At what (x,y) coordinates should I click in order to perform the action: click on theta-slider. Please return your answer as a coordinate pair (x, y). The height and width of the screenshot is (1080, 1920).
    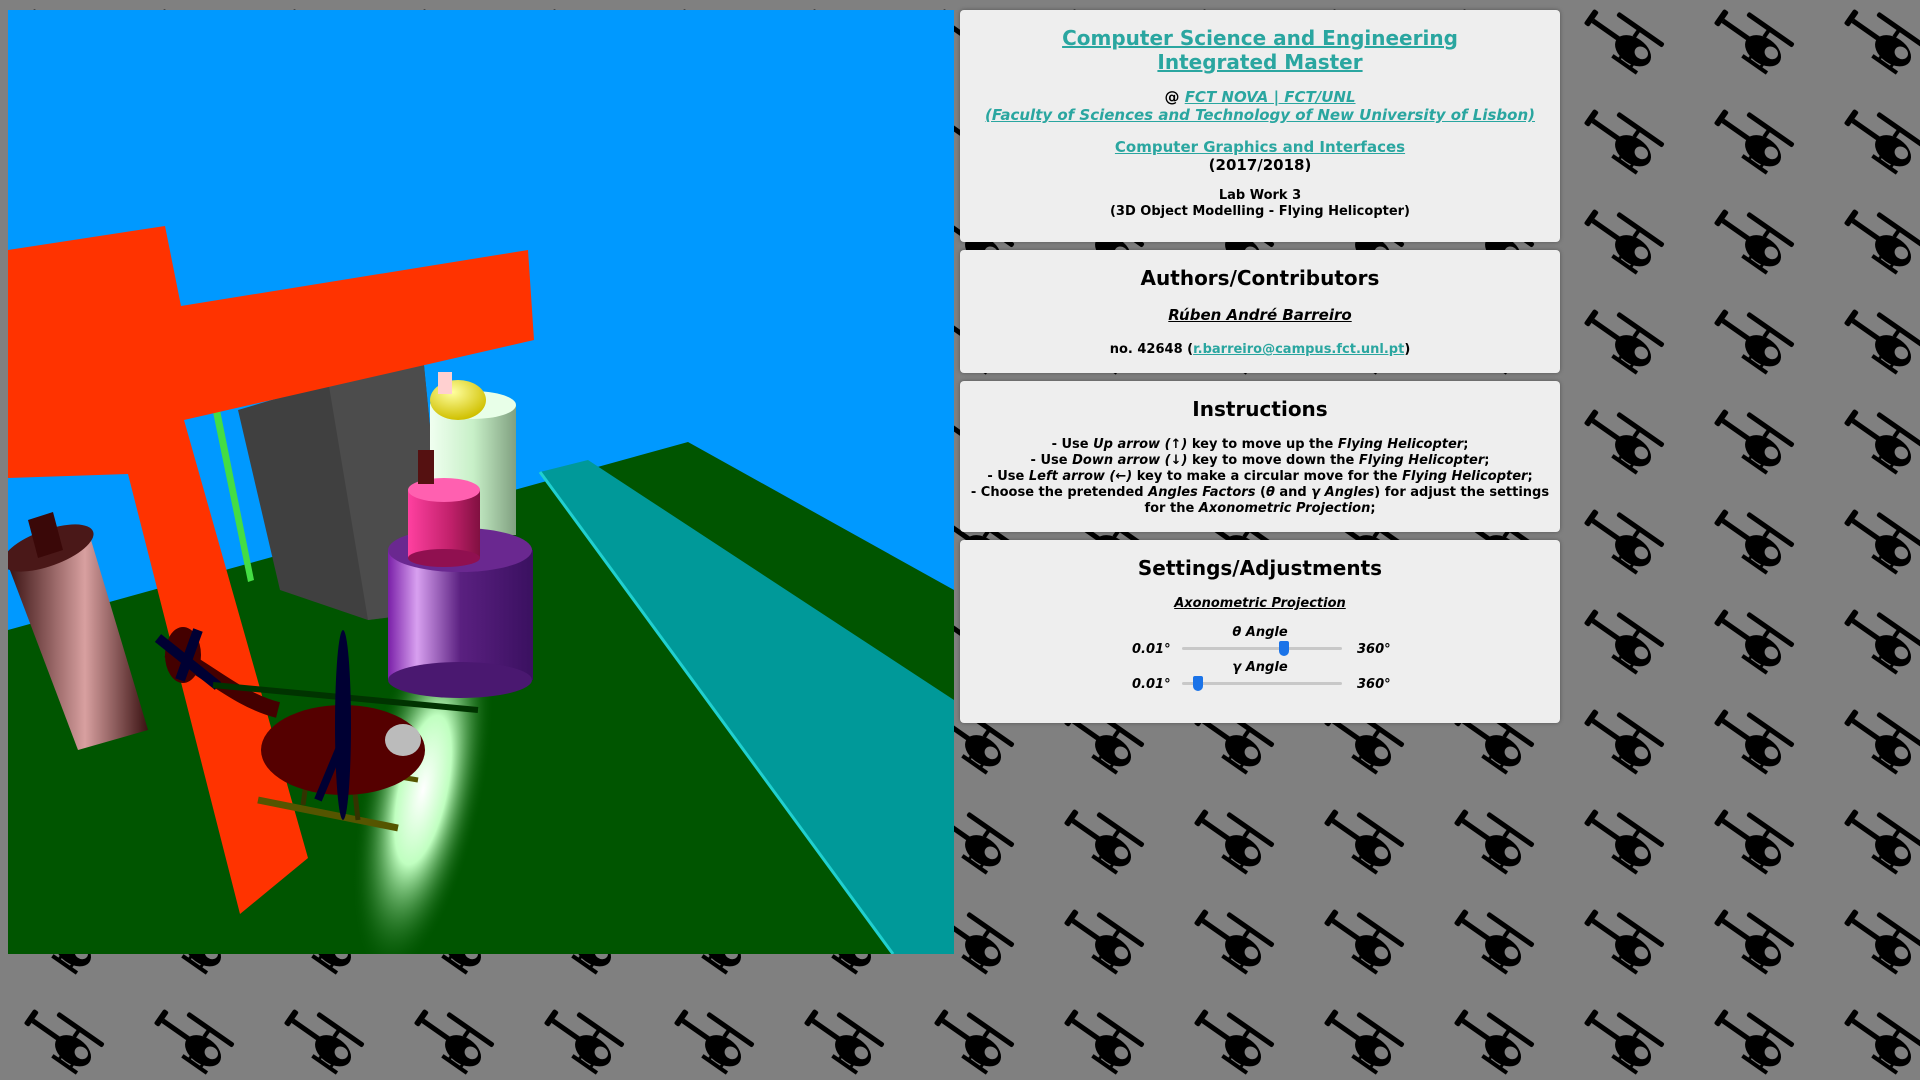
    Looking at the image, I should click on (1262, 648).